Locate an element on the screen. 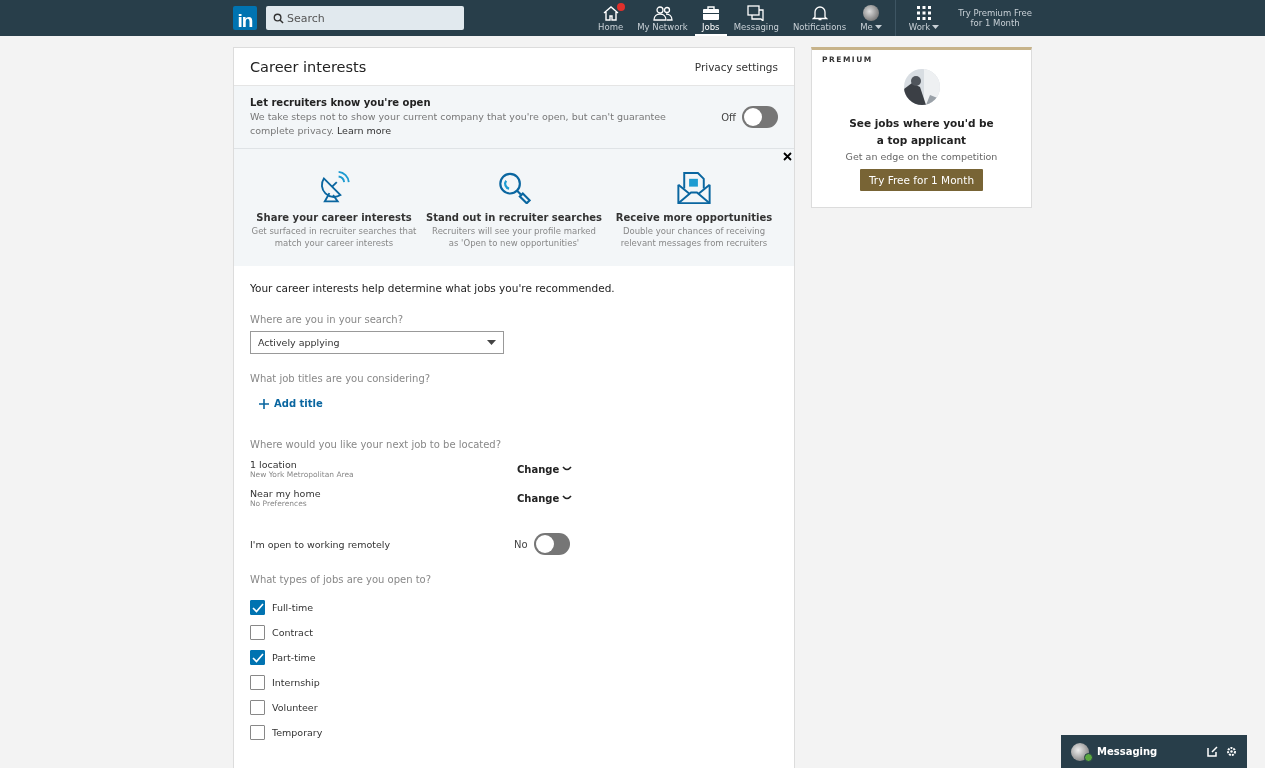  benefit-description: Double your chances of receiving relevant messages from recruiters is located at coordinates (694, 238).